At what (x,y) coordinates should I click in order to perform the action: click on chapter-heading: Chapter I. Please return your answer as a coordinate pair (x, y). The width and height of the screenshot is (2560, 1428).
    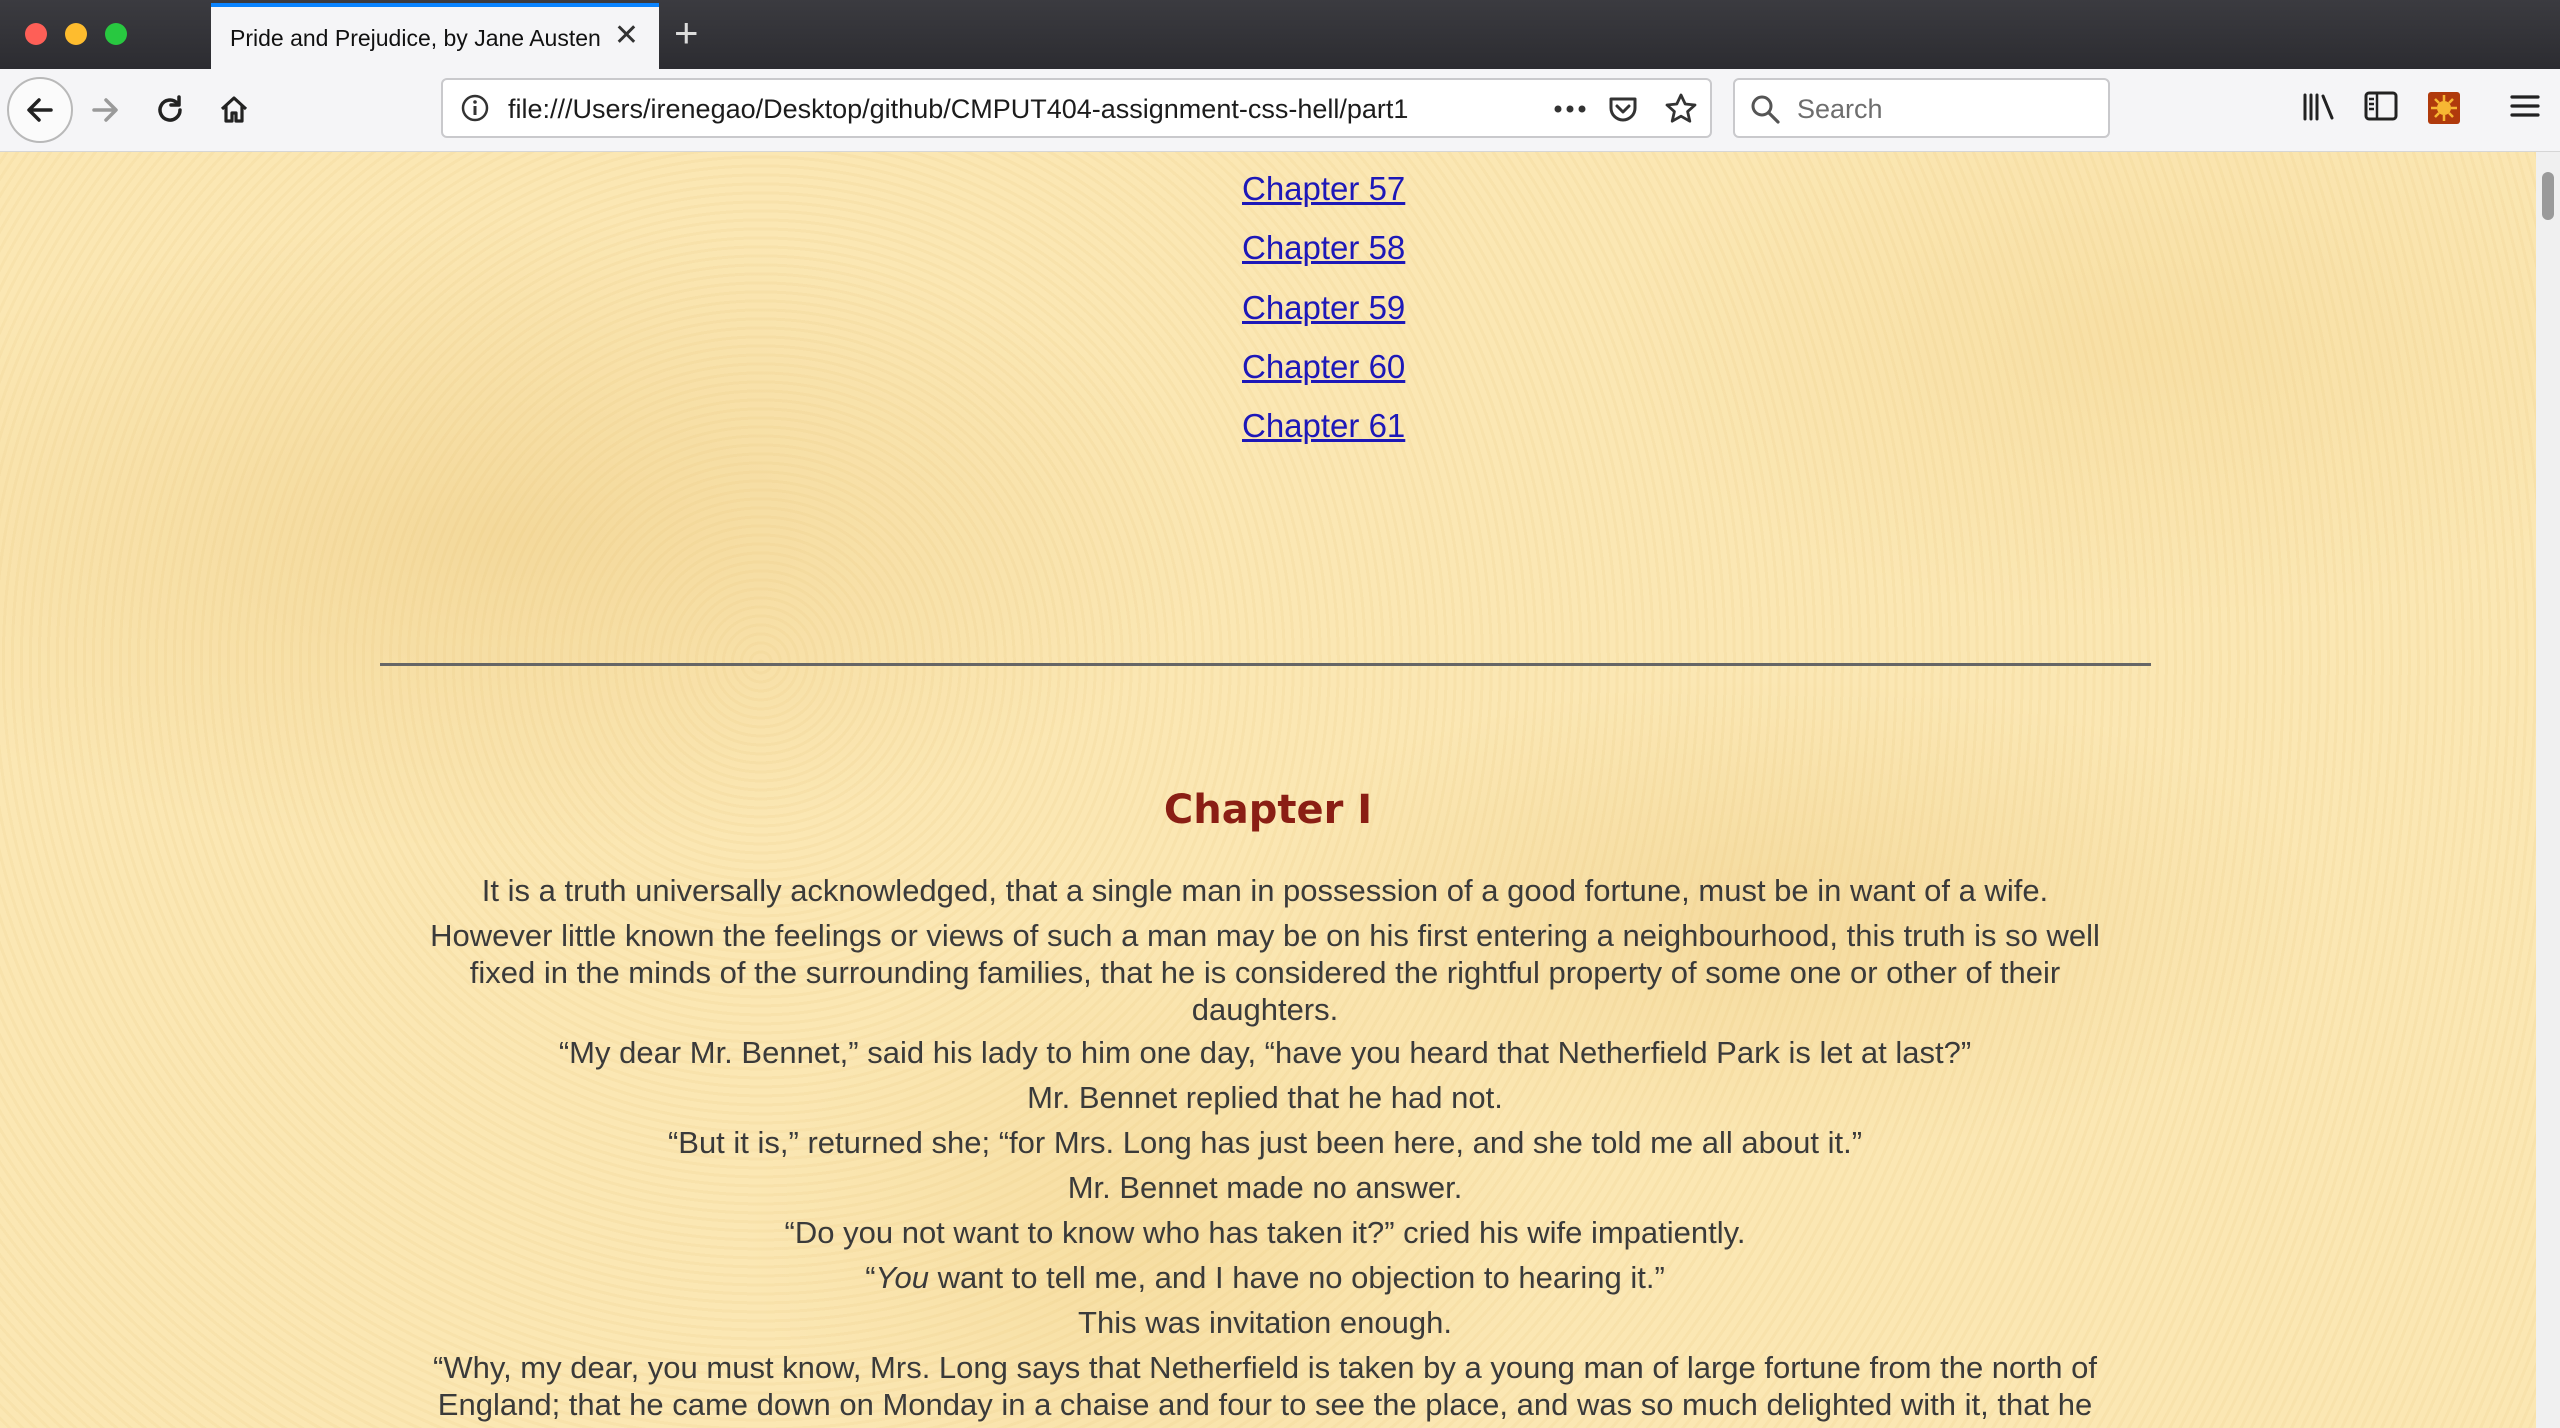
    Looking at the image, I should click on (1268, 810).